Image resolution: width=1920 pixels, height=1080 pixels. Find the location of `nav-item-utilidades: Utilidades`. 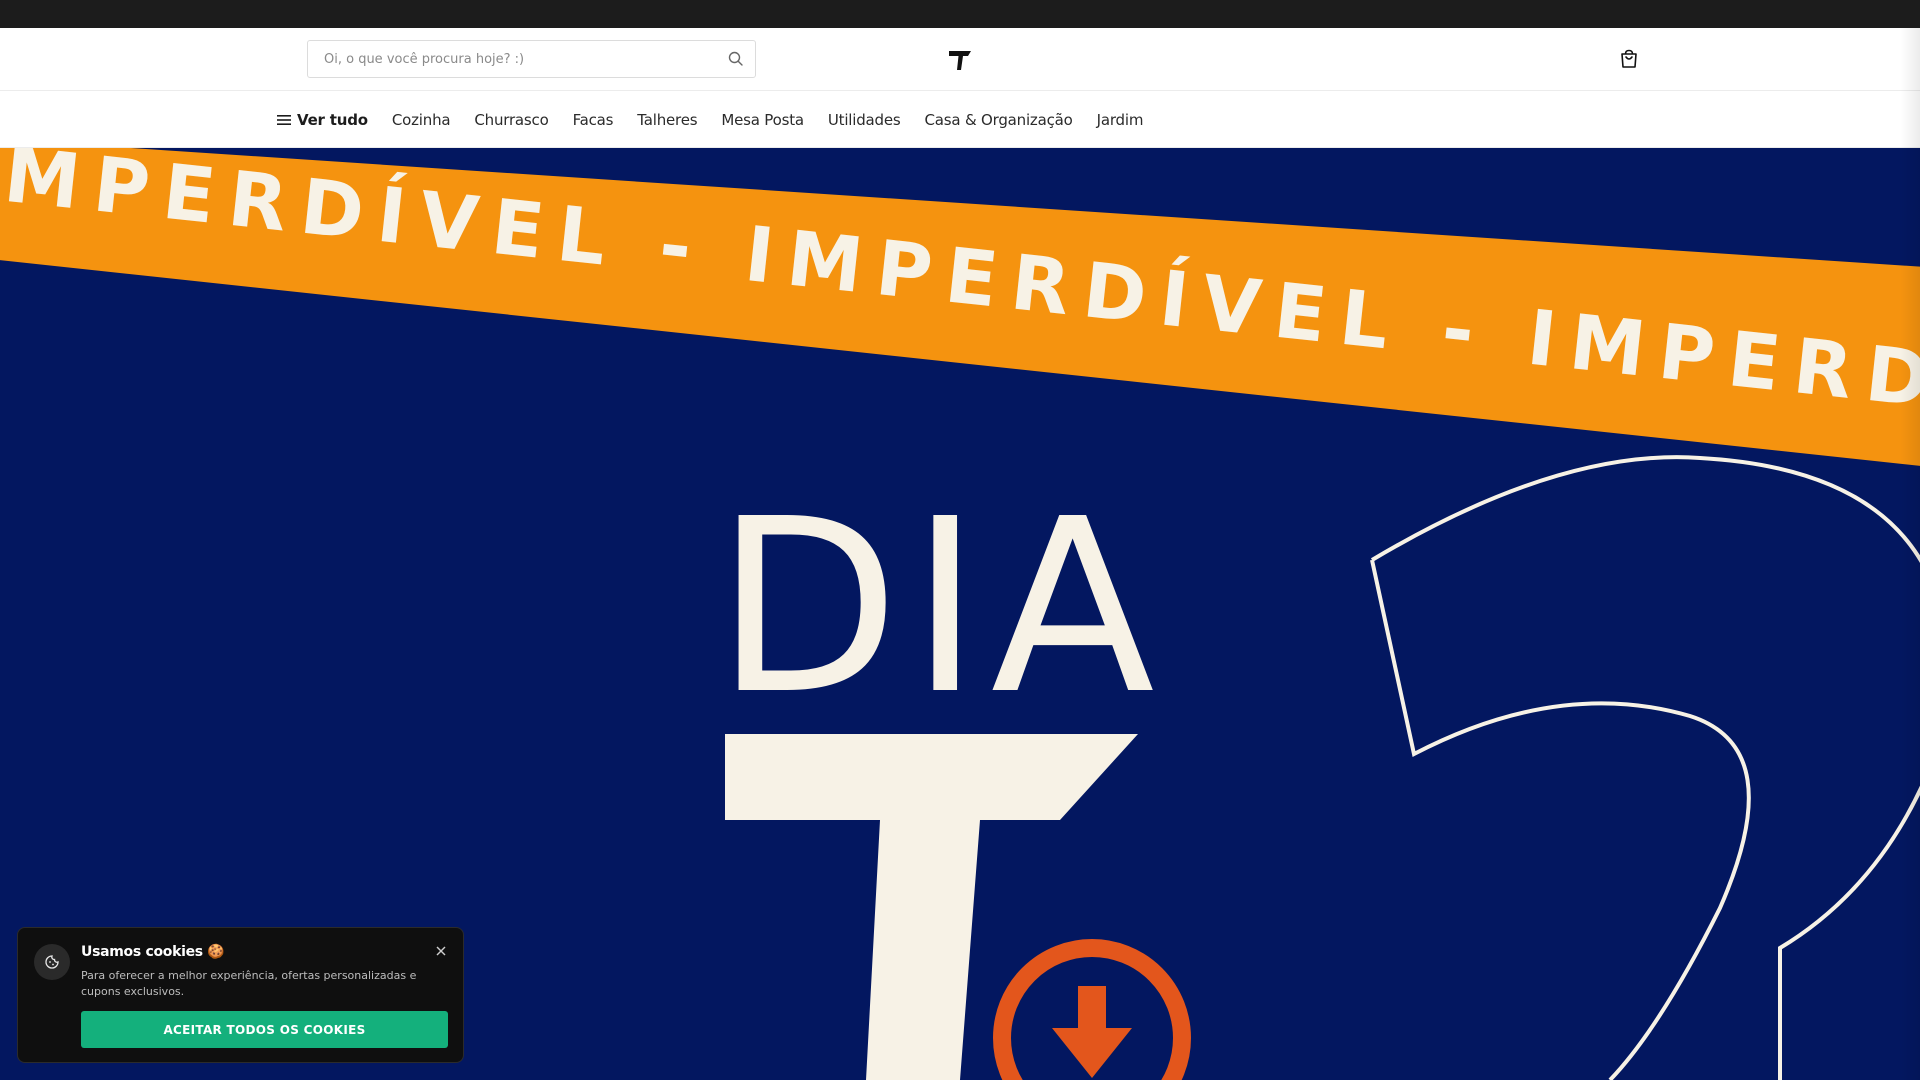

nav-item-utilidades: Utilidades is located at coordinates (864, 120).